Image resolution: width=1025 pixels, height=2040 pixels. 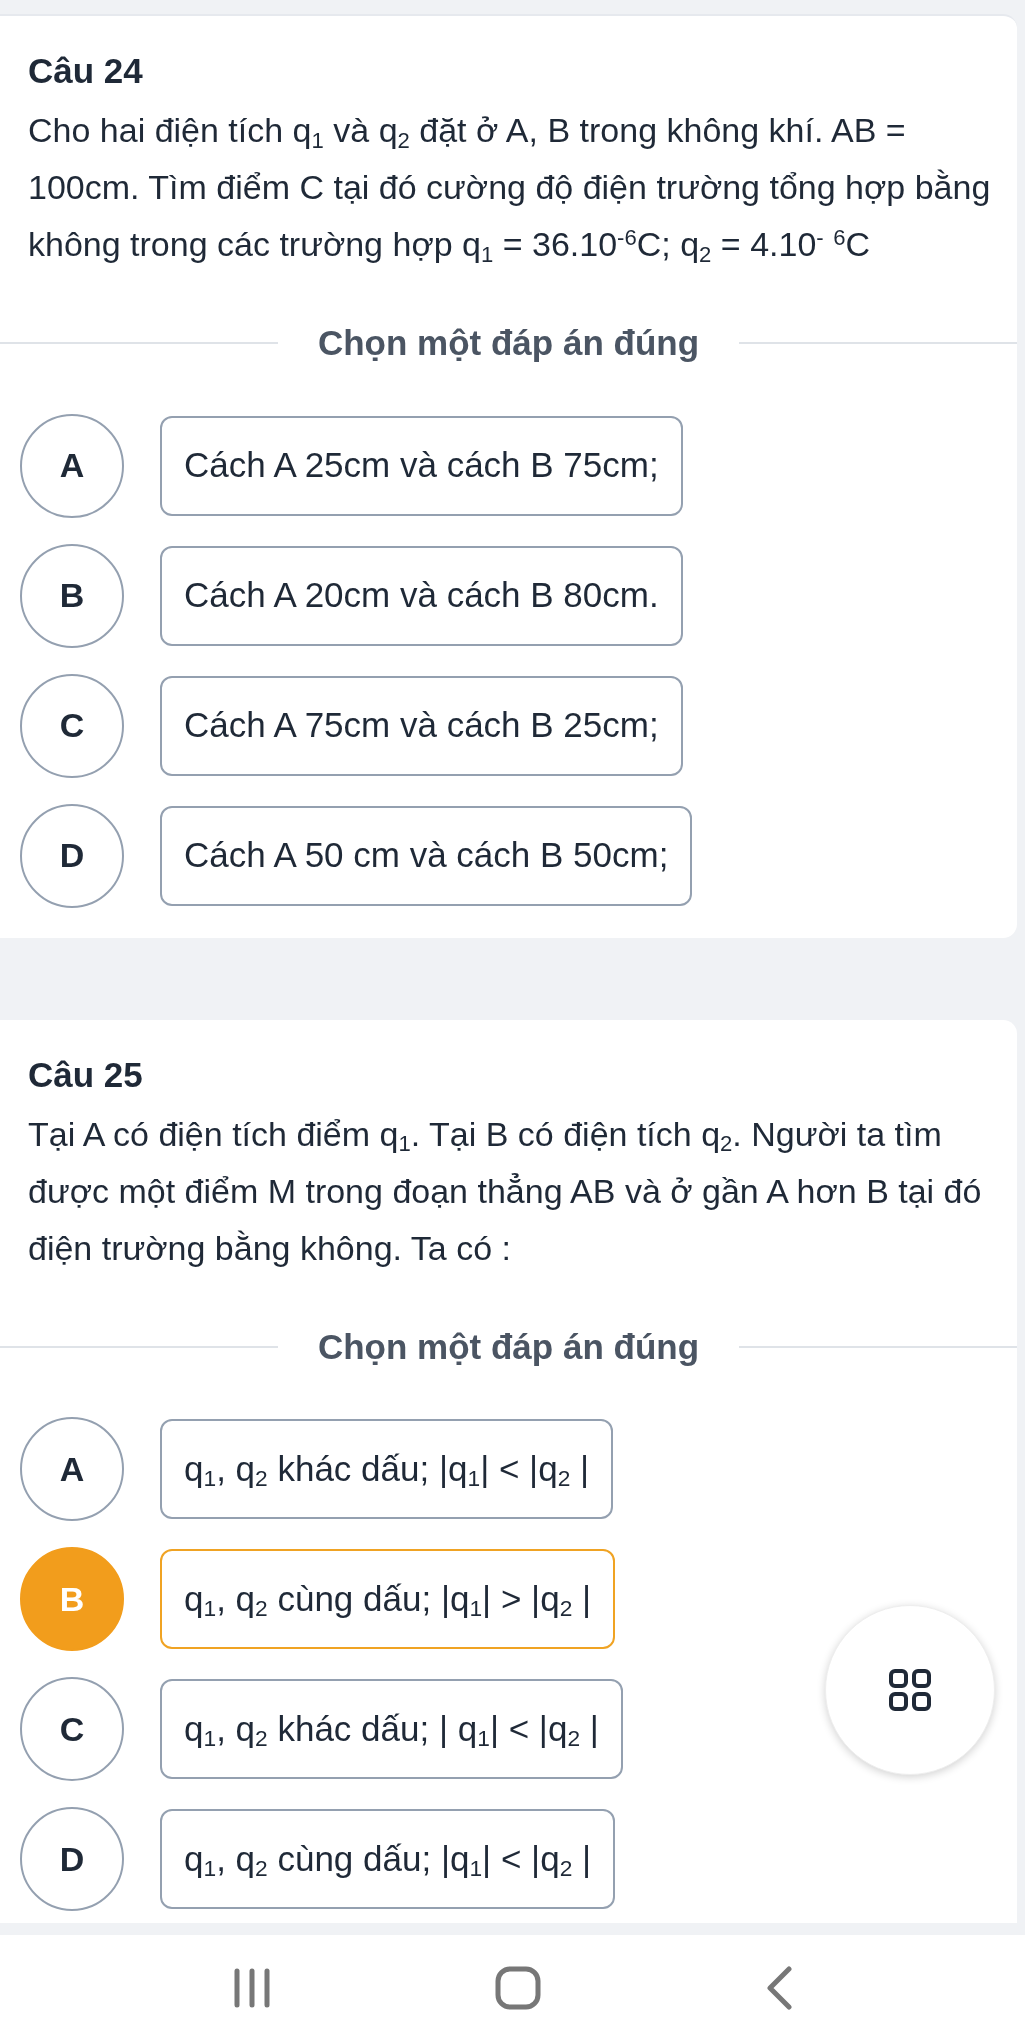 I want to click on option-letter: B, so click(x=72, y=595).